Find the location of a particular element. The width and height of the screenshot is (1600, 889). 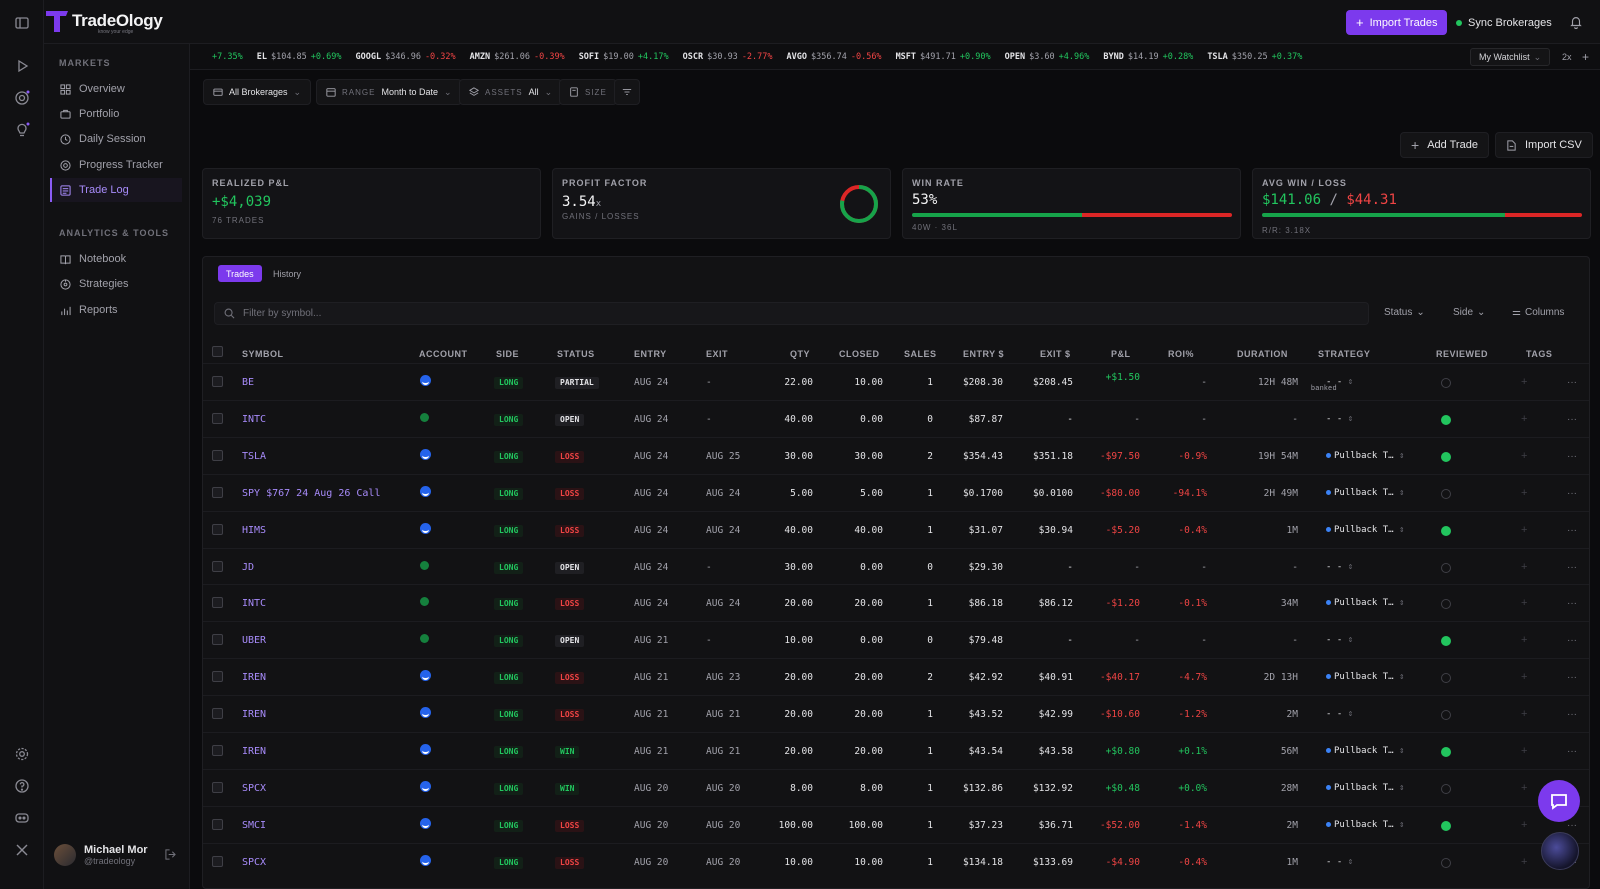

user-profile: Michael Mor @tradeology is located at coordinates (101, 855).